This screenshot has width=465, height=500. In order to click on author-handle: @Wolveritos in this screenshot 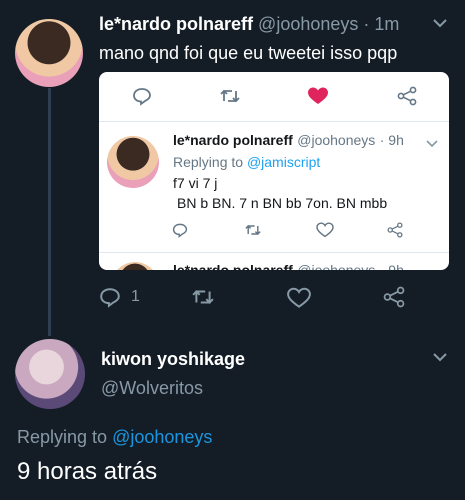, I will do `click(152, 388)`.